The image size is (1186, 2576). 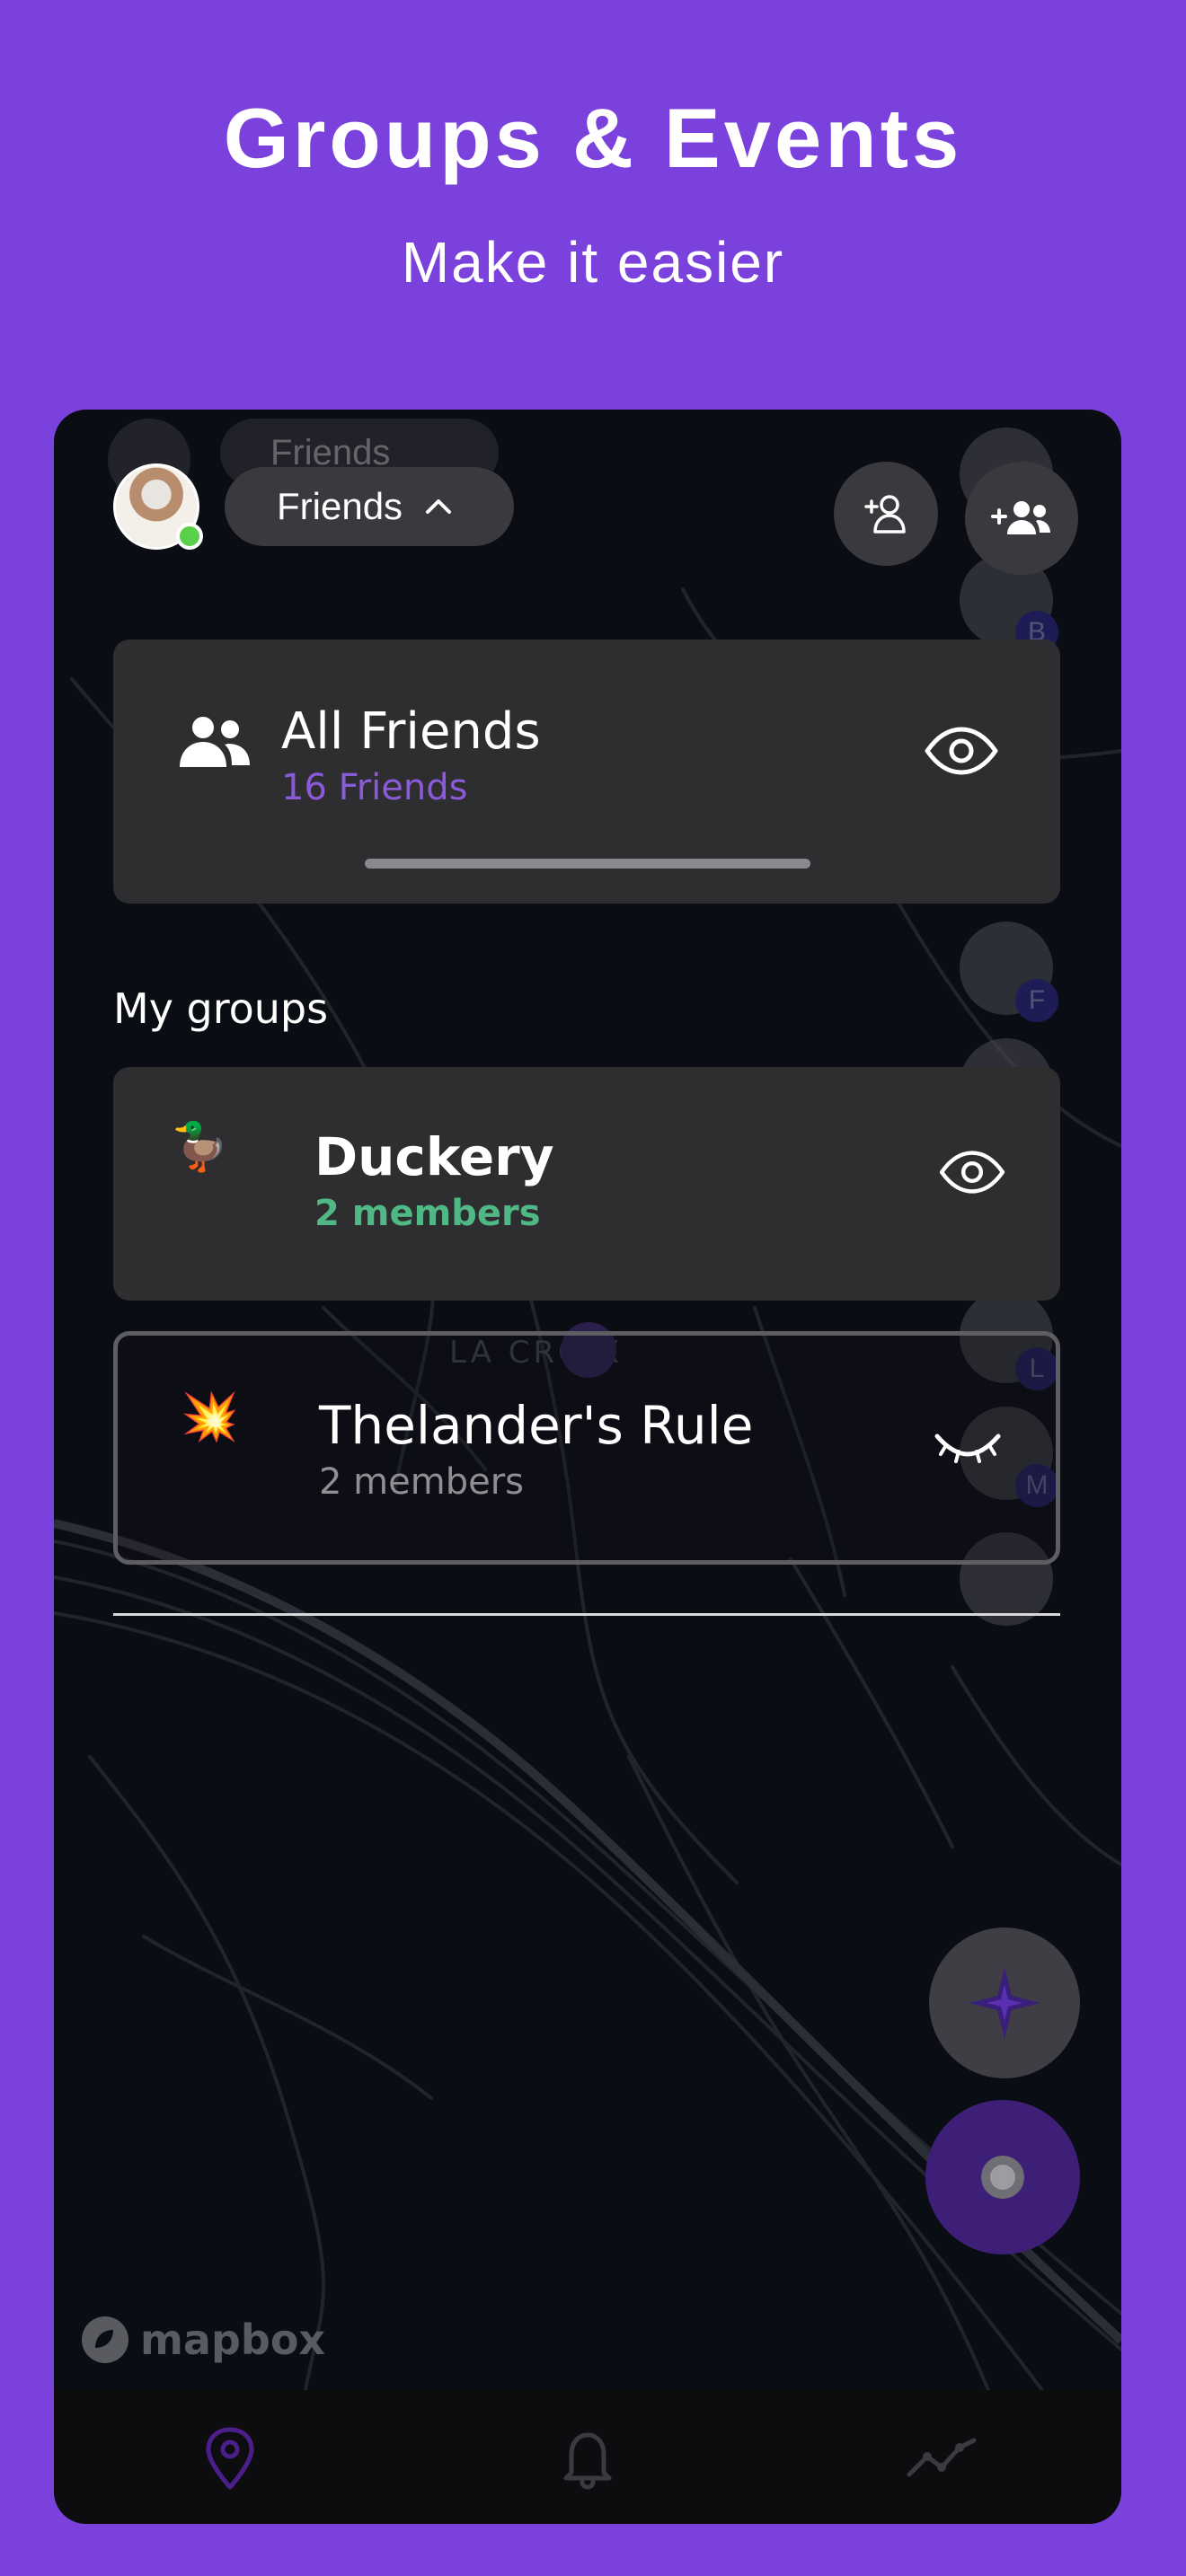 I want to click on target-icon, so click(x=1002, y=2177).